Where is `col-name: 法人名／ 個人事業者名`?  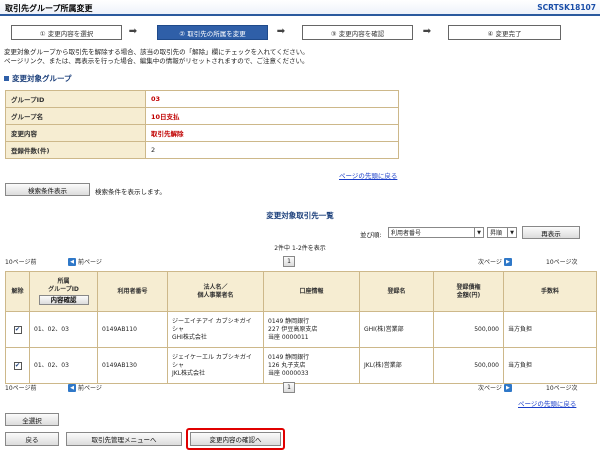 col-name: 法人名／ 個人事業者名 is located at coordinates (215, 291).